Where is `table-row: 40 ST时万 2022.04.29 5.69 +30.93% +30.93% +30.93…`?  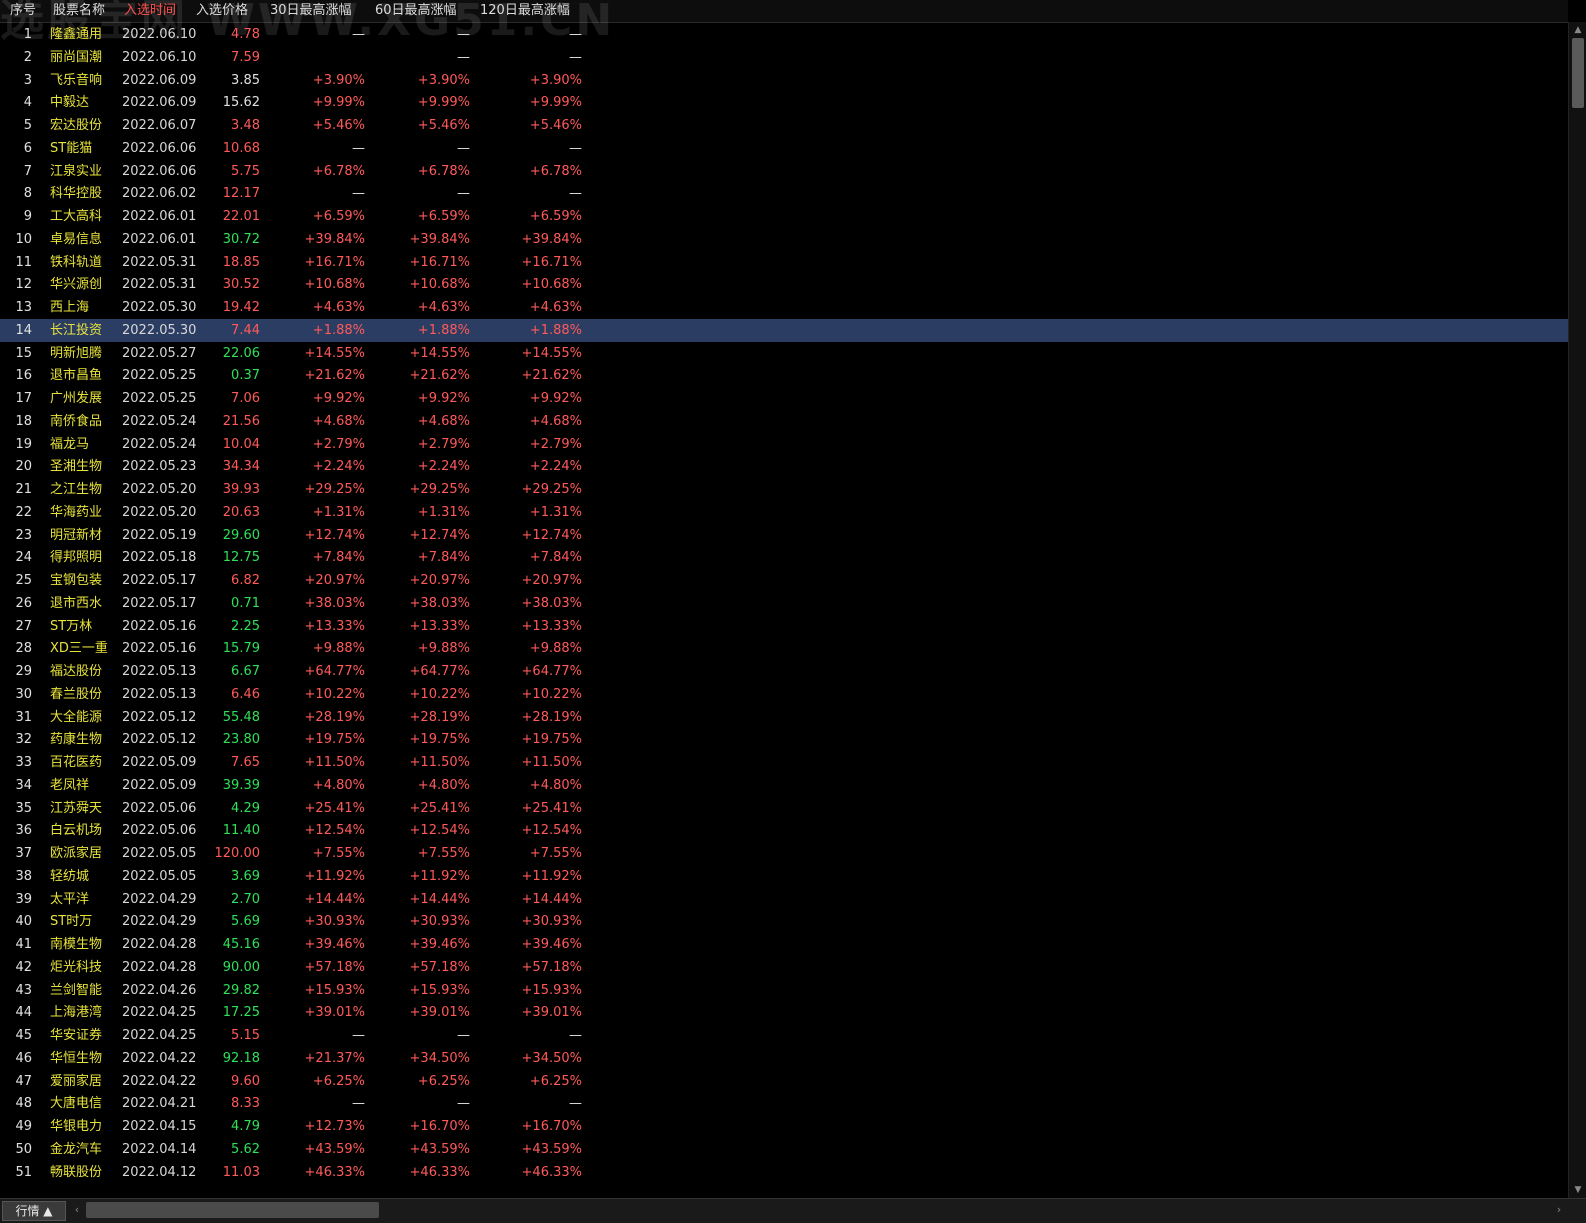 table-row: 40 ST时万 2022.04.29 5.69 +30.93% +30.93% +30.93… is located at coordinates (784, 921).